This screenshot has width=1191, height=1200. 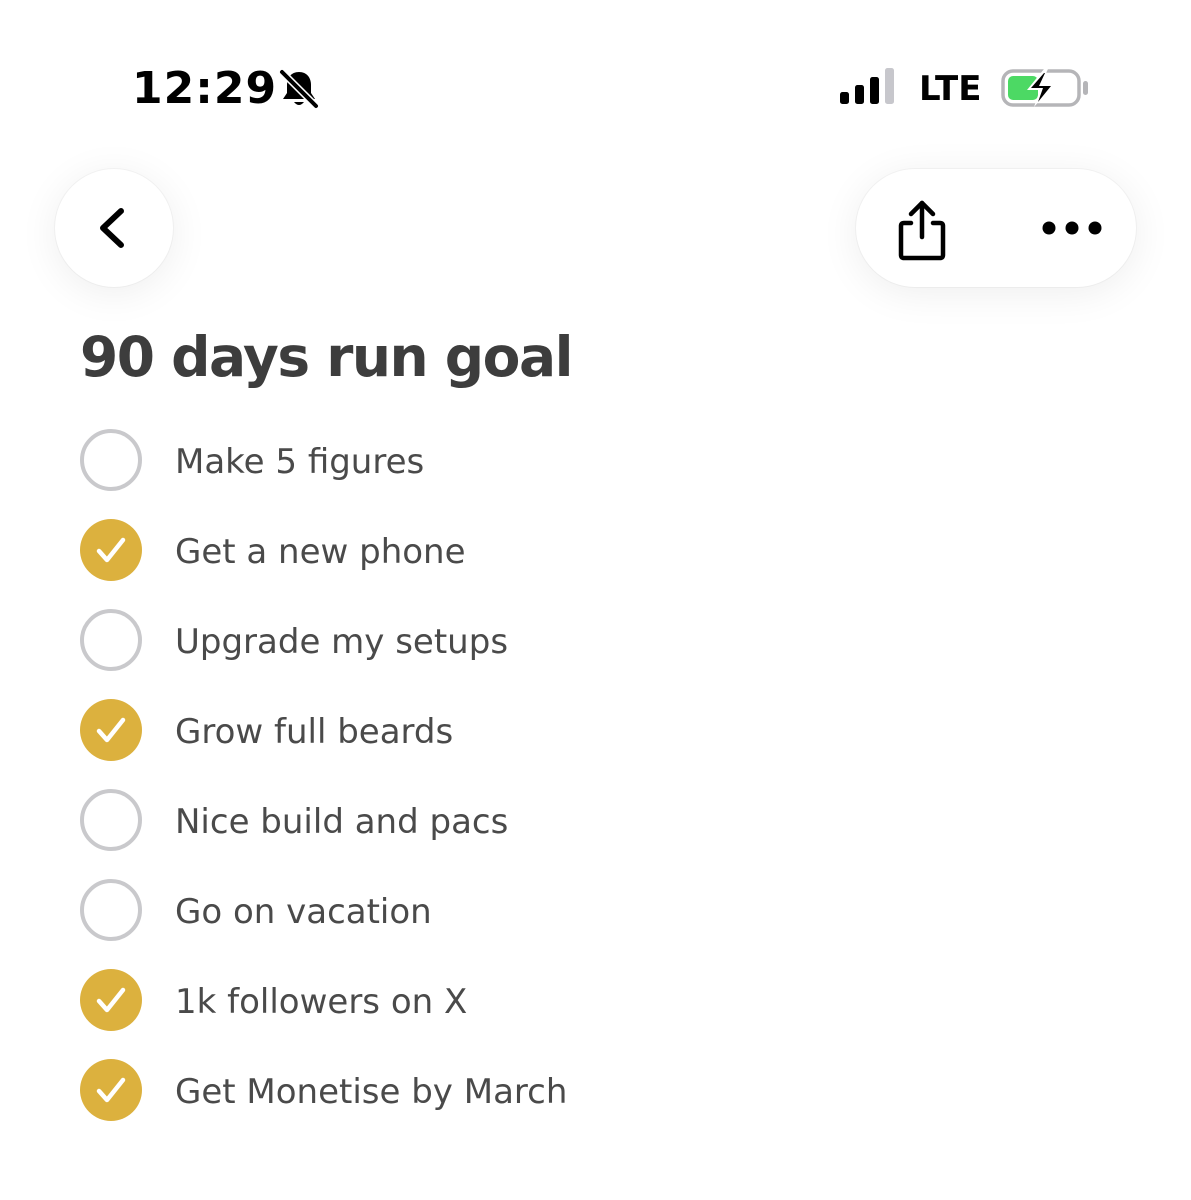 What do you see at coordinates (595, 75) in the screenshot?
I see `status-bar: 12:29 LTE` at bounding box center [595, 75].